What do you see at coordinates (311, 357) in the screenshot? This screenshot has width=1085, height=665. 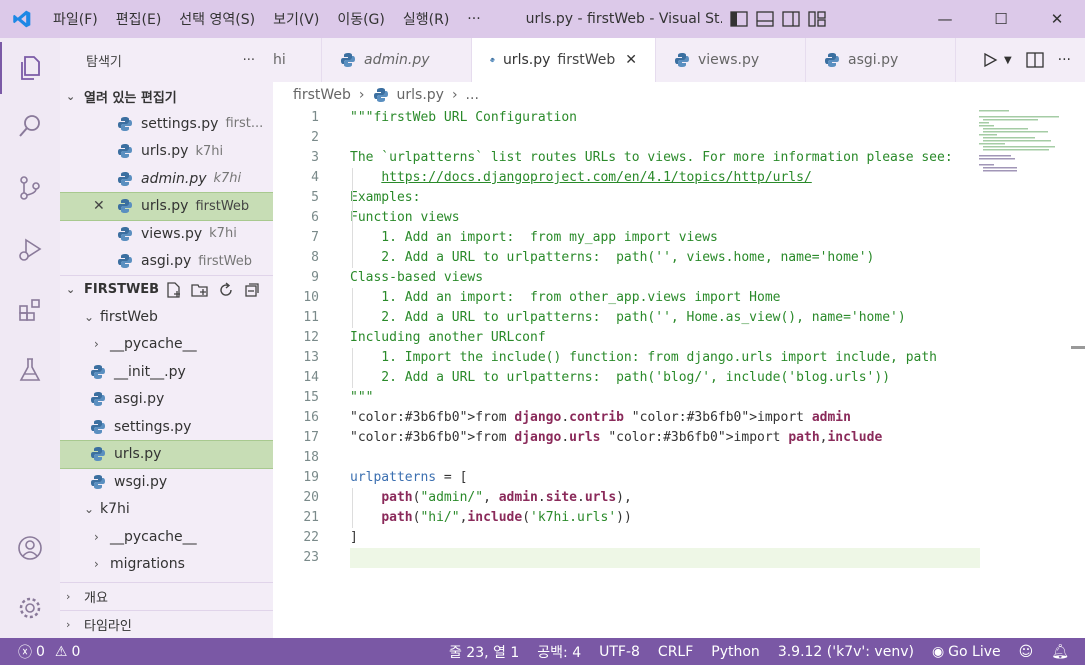 I see `line-number: 13` at bounding box center [311, 357].